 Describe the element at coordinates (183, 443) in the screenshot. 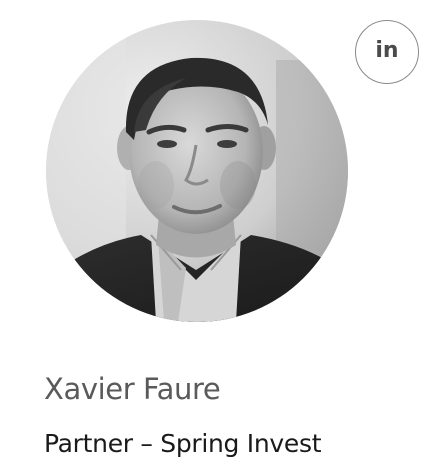

I see `person-role: Partner – Spring Invest` at that location.